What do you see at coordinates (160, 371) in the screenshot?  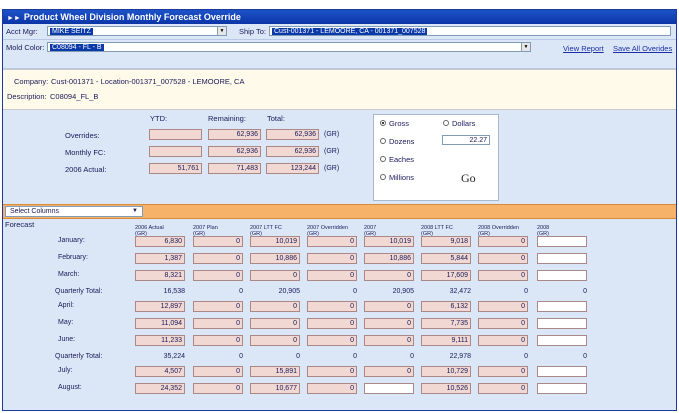 I see `forecast-value-cell: 4,507` at bounding box center [160, 371].